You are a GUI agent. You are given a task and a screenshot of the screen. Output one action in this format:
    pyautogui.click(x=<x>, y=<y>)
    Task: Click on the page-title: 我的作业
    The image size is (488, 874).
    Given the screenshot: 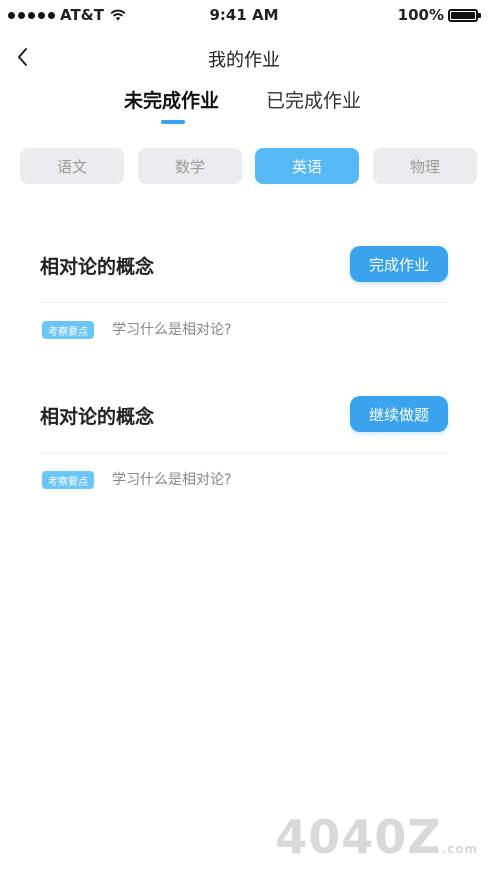 What is the action you would take?
    pyautogui.click(x=244, y=60)
    